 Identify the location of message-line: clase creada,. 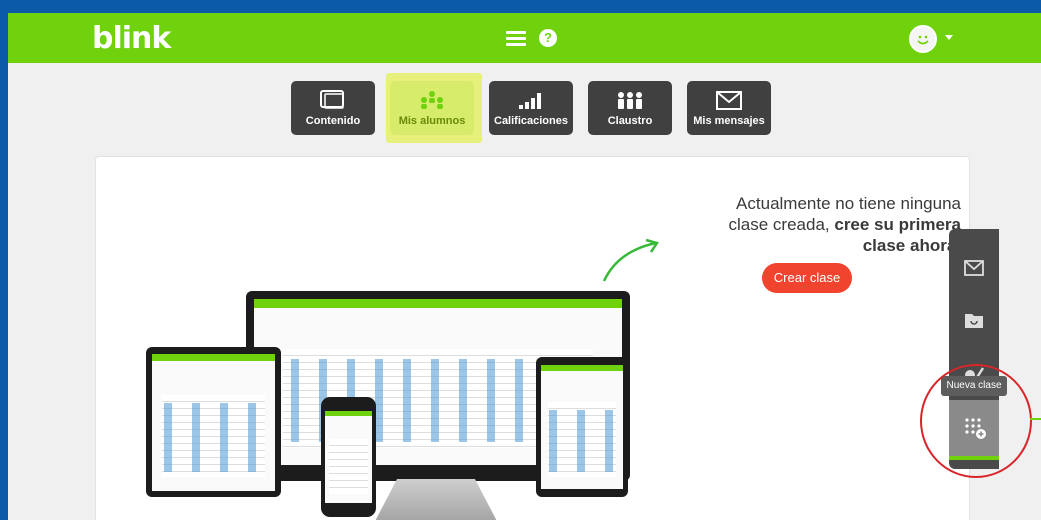
(781, 224).